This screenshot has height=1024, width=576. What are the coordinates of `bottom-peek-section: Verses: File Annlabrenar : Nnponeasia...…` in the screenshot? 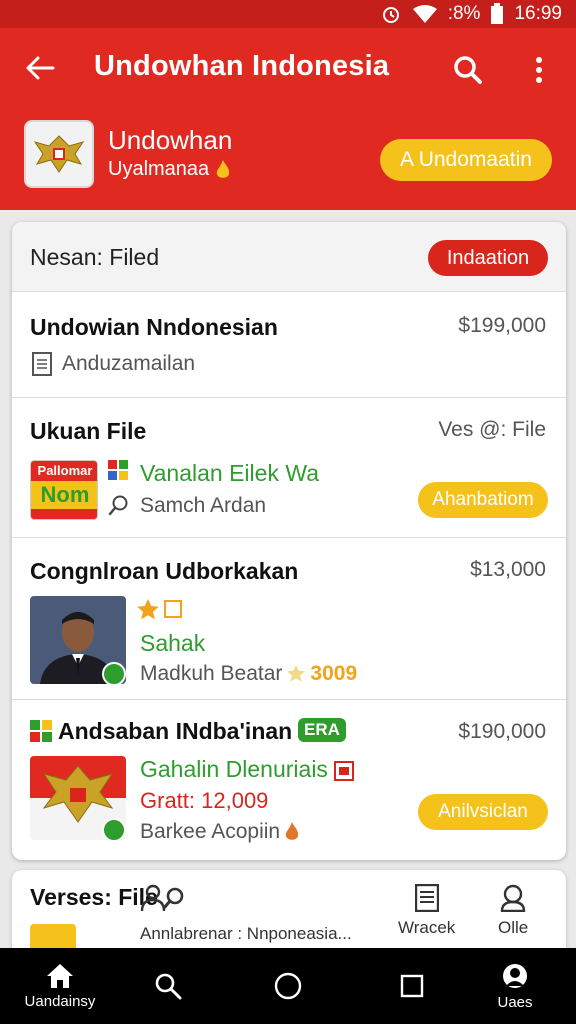 It's located at (289, 915).